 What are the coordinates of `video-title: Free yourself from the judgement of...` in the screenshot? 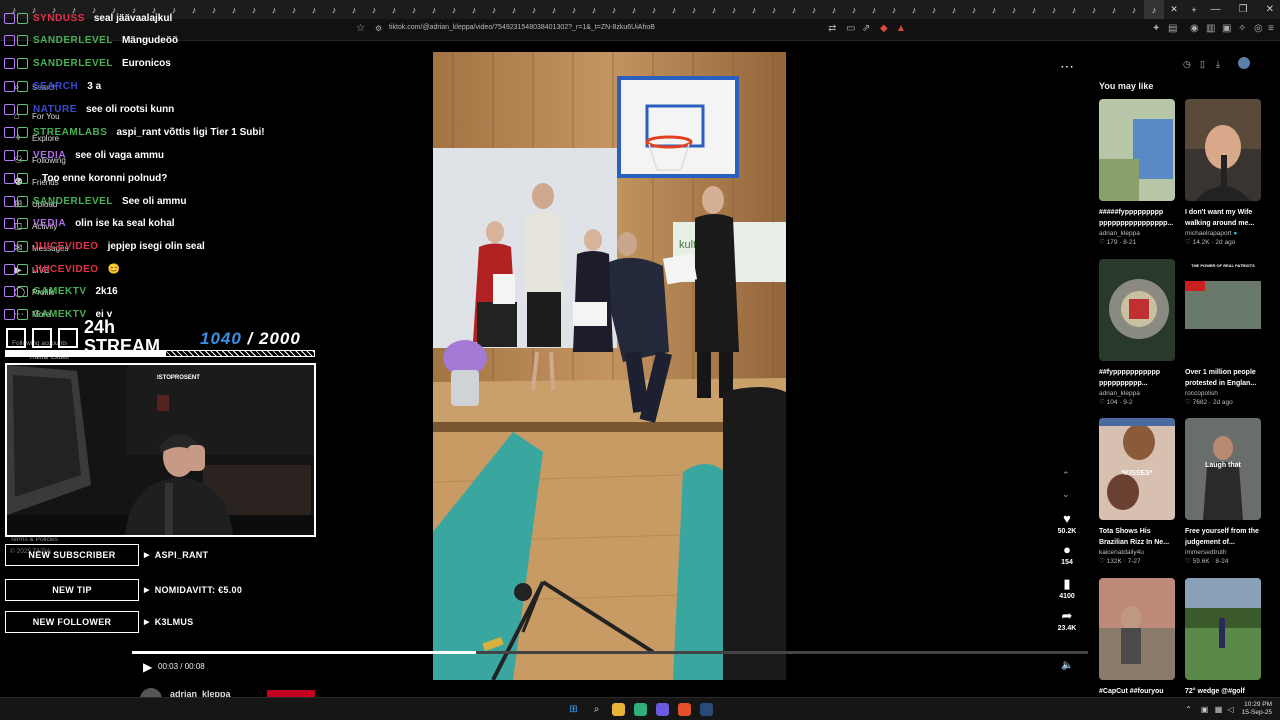 It's located at (1223, 537).